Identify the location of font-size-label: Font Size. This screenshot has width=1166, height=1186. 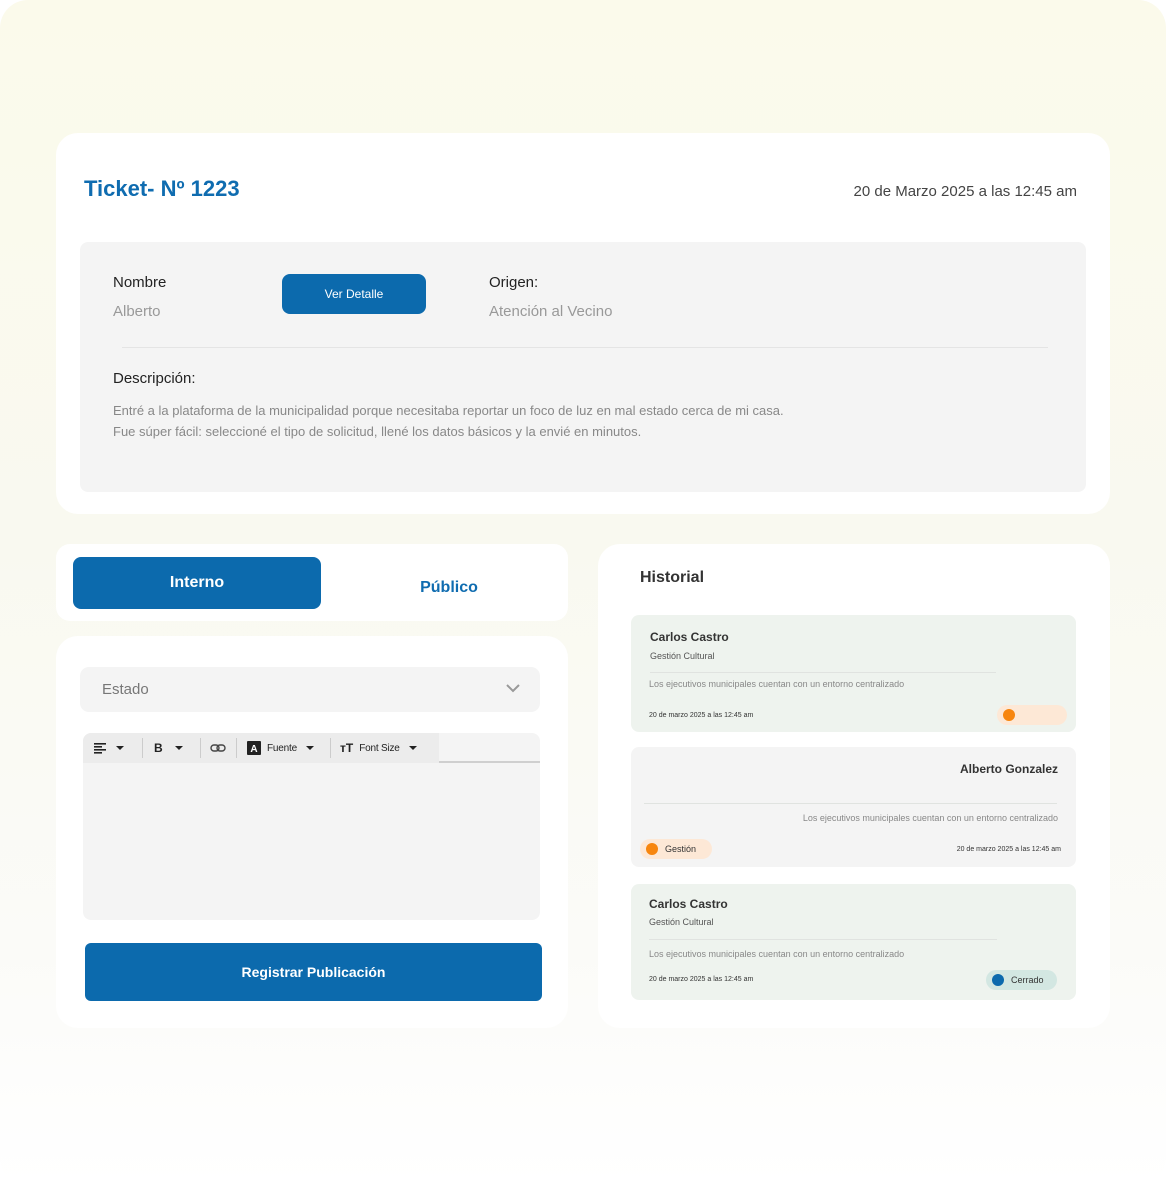
(379, 748).